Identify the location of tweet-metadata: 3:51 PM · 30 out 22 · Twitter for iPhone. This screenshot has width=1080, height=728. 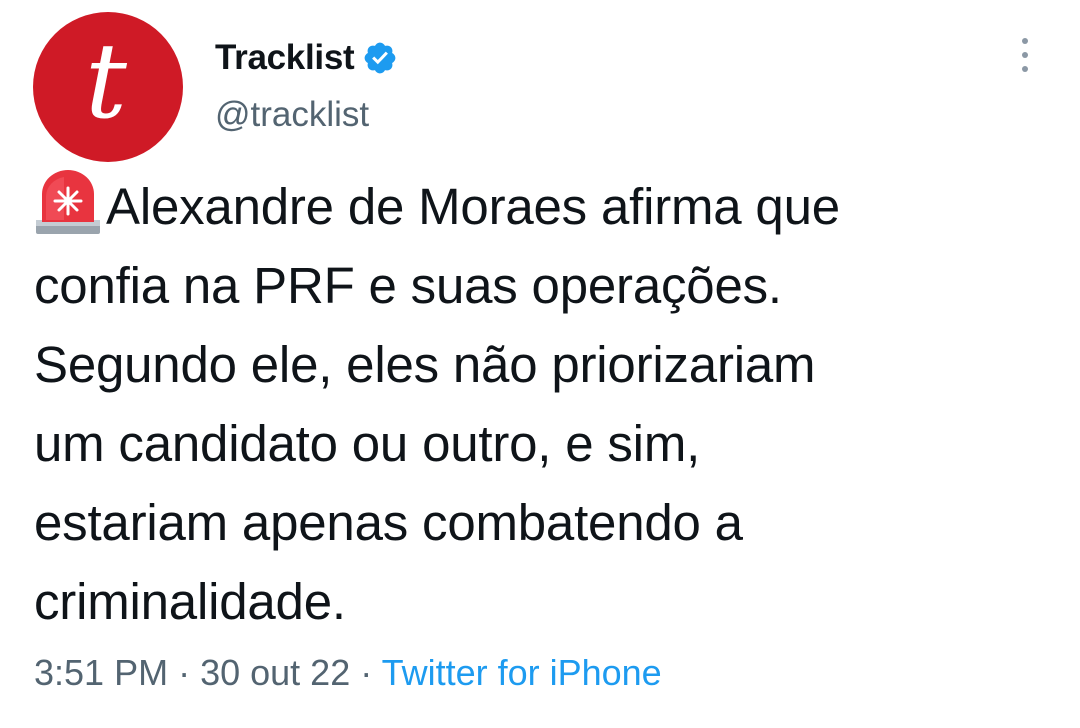
(348, 673).